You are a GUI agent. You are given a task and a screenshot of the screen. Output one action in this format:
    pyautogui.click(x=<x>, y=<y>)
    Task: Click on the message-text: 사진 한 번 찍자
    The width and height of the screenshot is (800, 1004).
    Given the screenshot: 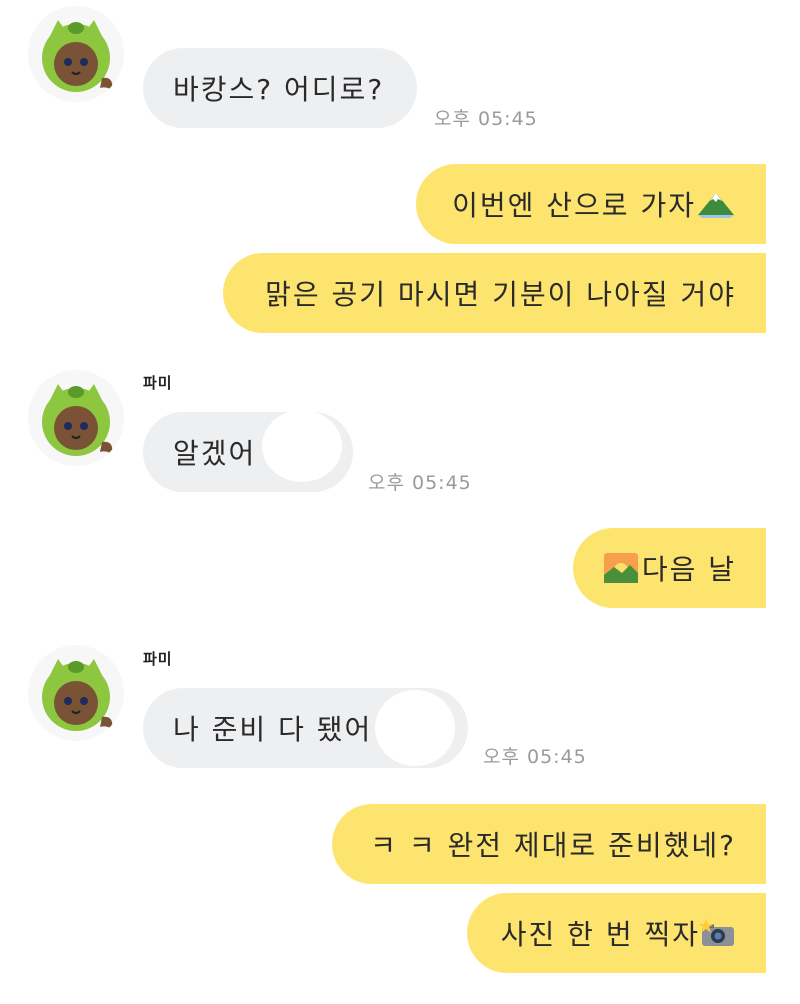 What is the action you would take?
    pyautogui.click(x=600, y=934)
    